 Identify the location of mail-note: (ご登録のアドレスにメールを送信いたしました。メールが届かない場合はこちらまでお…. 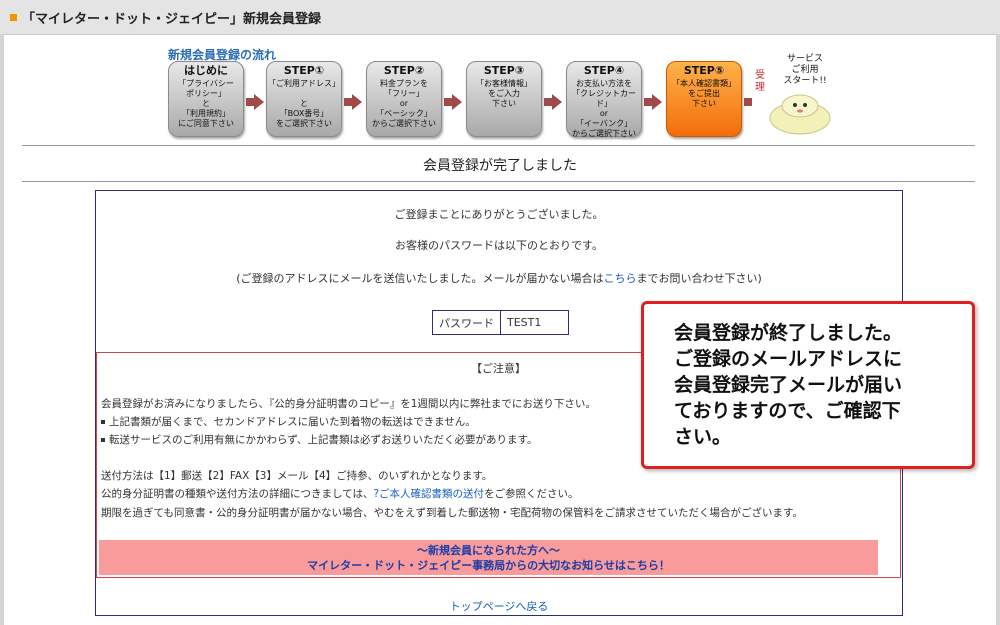
(499, 278).